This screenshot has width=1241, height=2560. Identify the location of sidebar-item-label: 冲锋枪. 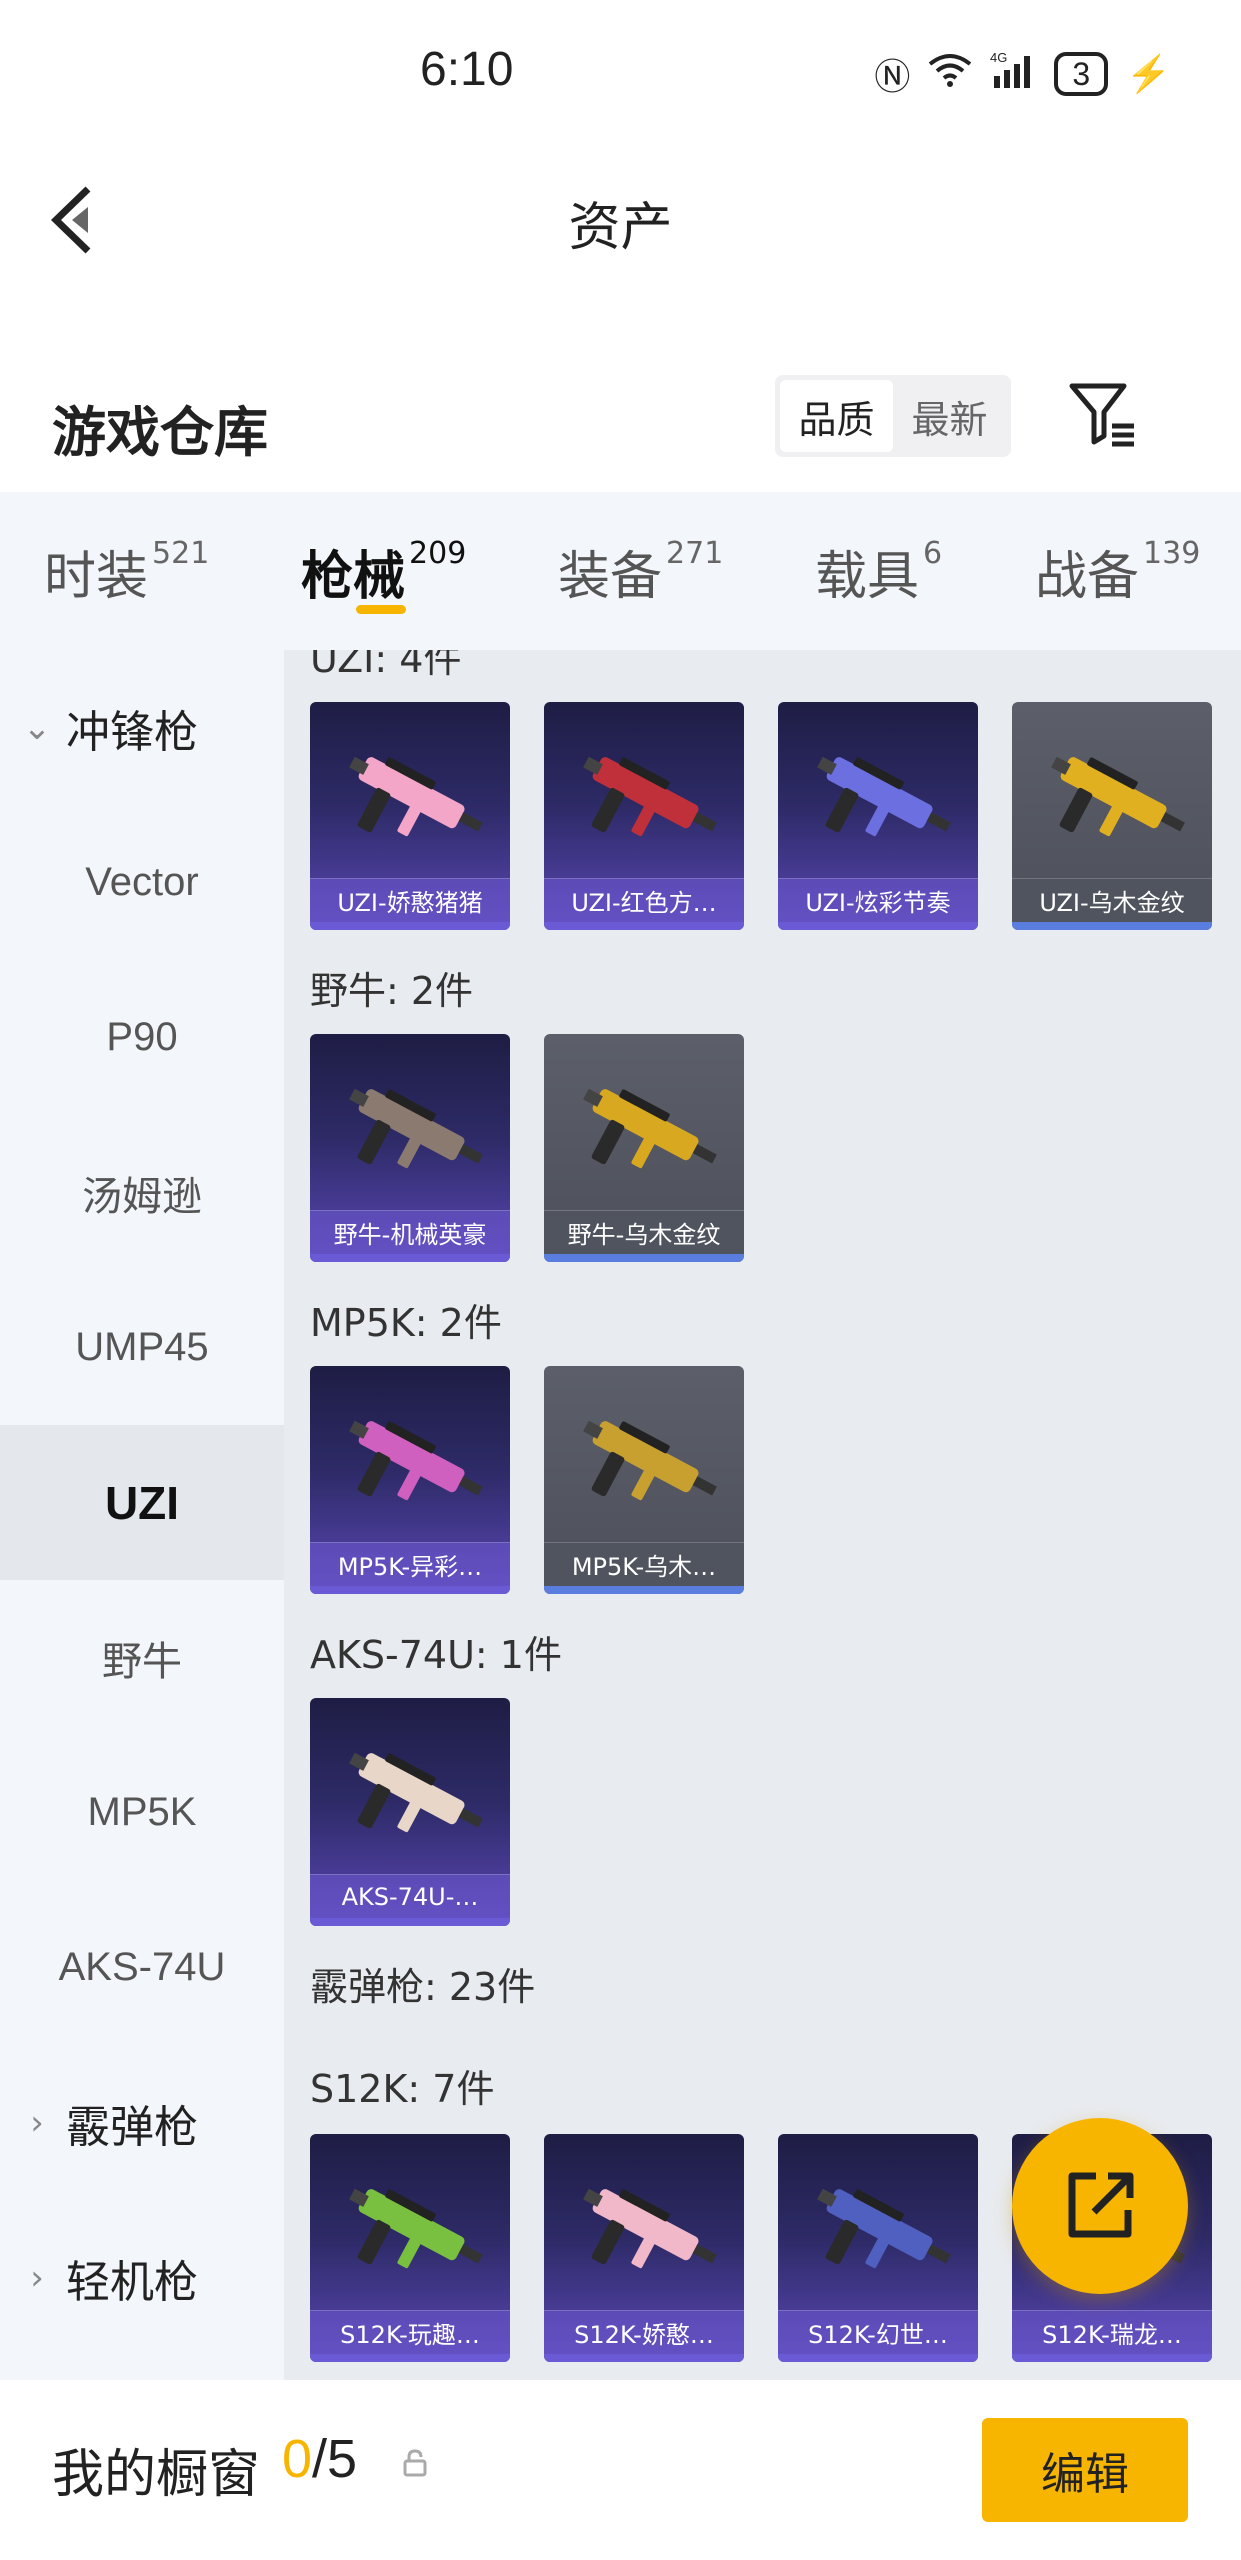
(132, 732).